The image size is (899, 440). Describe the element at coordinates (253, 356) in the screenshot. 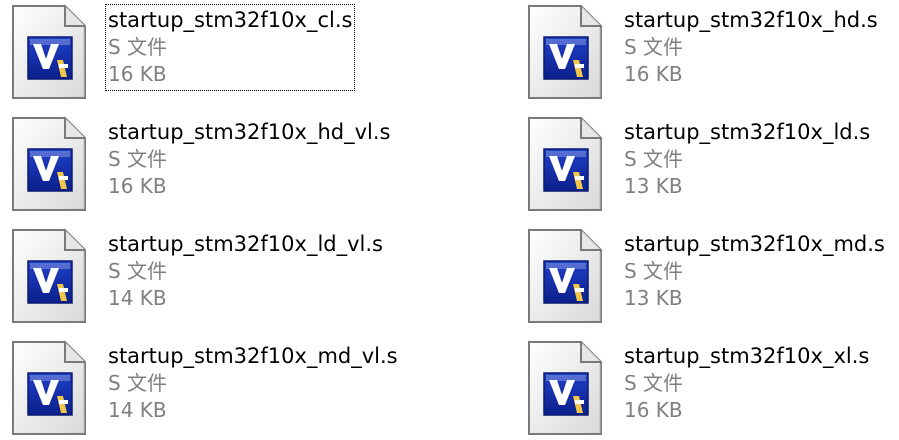

I see `file-name: startup_stm32f10x_md_vl.s` at that location.